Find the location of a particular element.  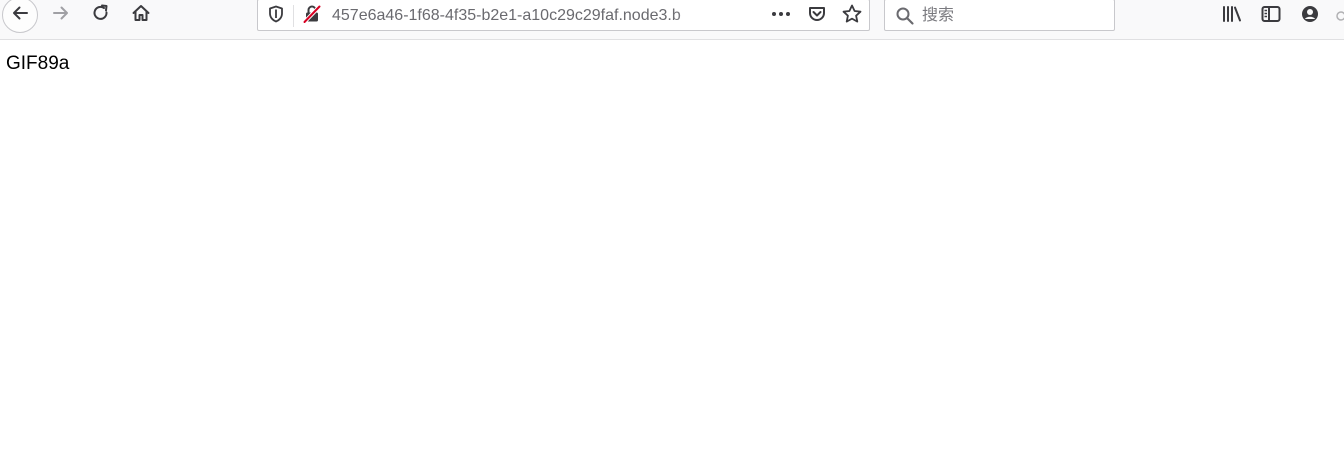

library-button is located at coordinates (1232, 16).